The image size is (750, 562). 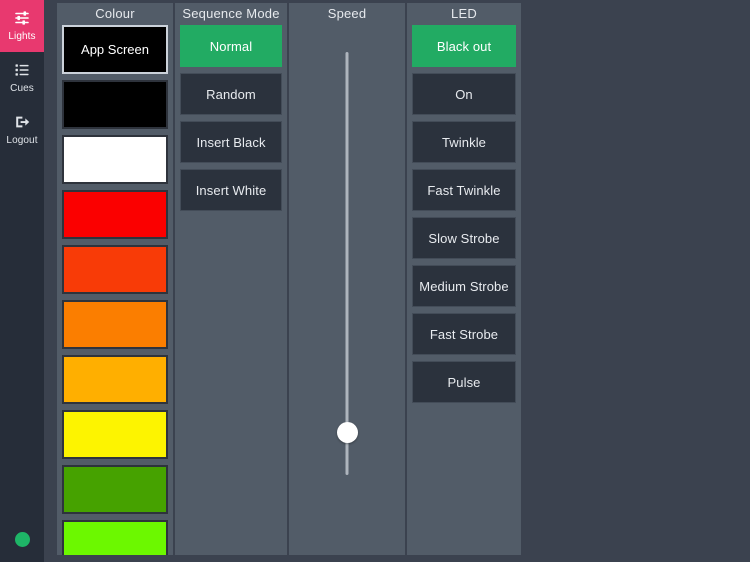 I want to click on colour-swatch-label: App Screen, so click(x=115, y=49).